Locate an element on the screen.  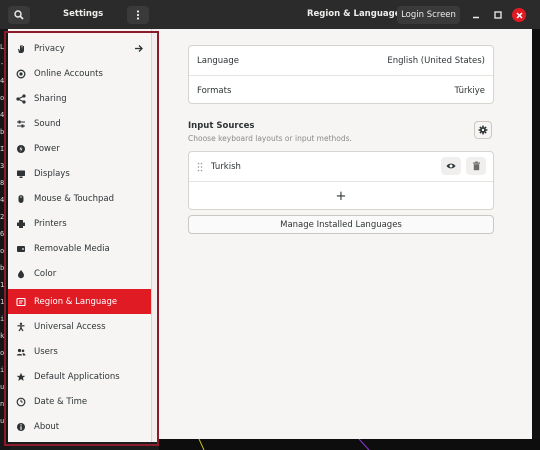
sidebar-item-privacy: Privacy is located at coordinates (79, 48).